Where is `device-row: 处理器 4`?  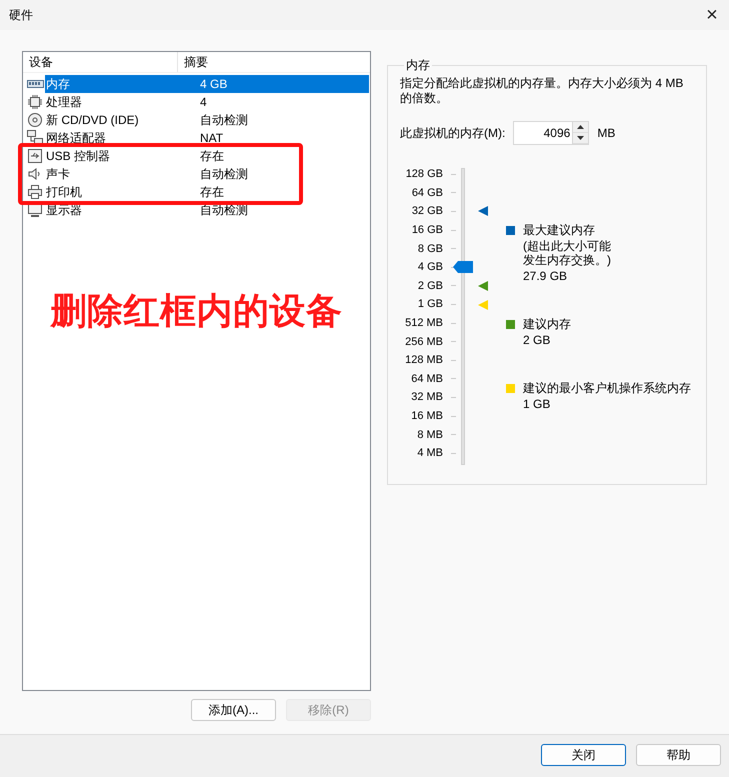
device-row: 处理器 4 is located at coordinates (207, 102).